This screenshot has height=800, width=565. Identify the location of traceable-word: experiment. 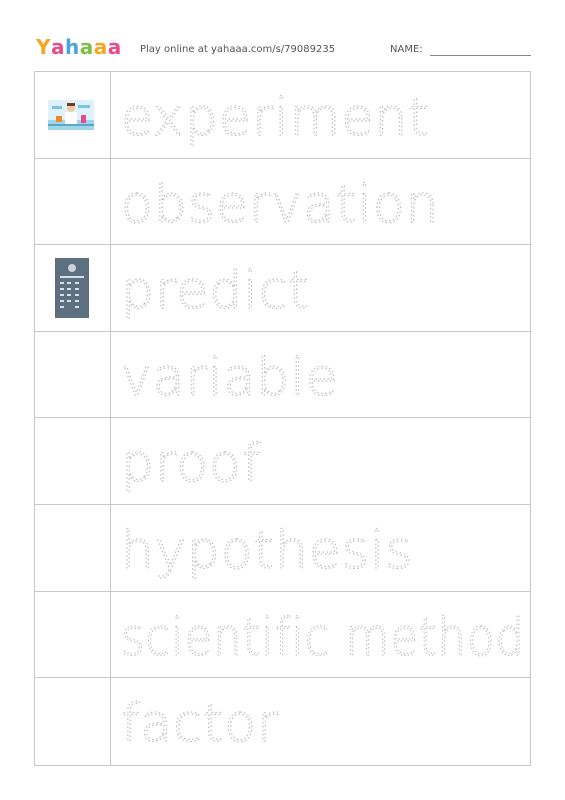
(275, 118).